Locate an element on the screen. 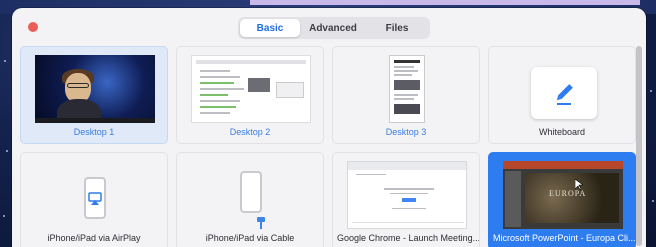  share-item-label: Desktop 1 is located at coordinates (94, 132).